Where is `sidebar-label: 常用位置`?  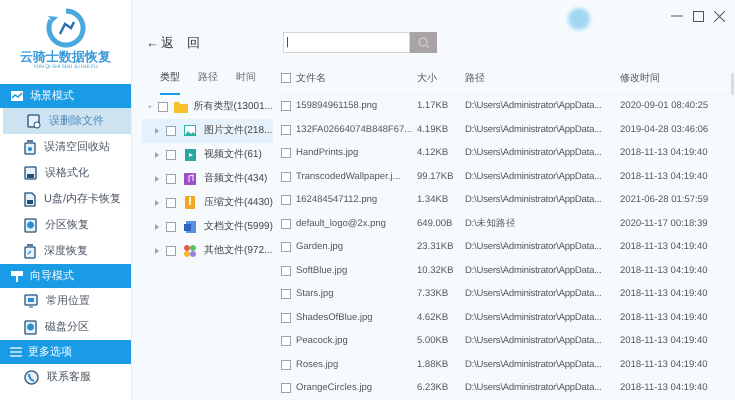 sidebar-label: 常用位置 is located at coordinates (68, 301).